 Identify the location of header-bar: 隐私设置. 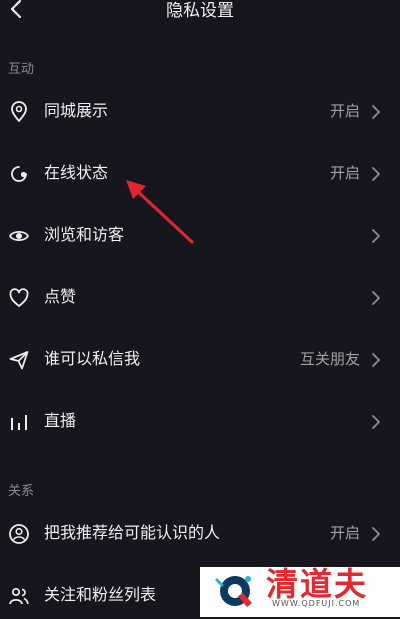
(200, 13).